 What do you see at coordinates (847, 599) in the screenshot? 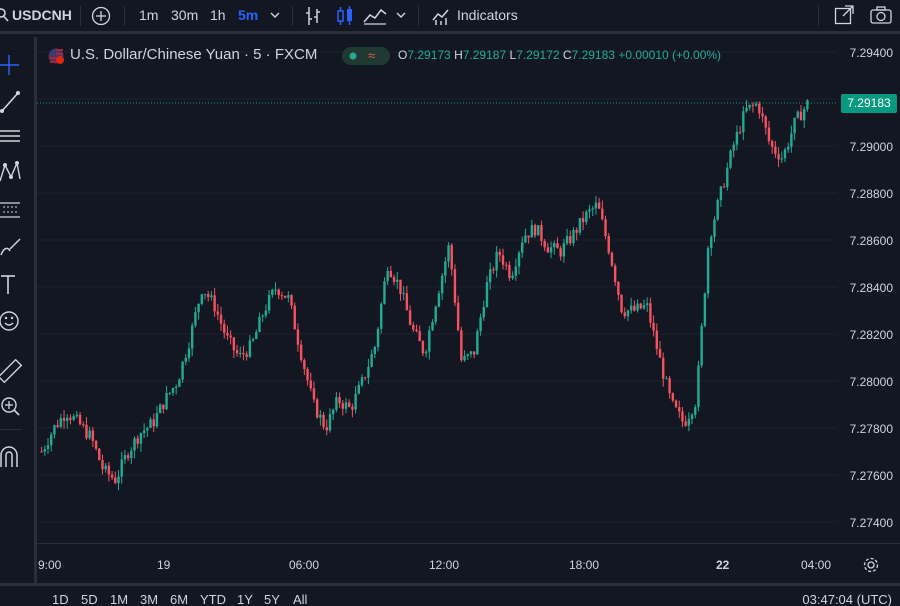
I see `utc-clock: 03:47:04 (UTC)` at bounding box center [847, 599].